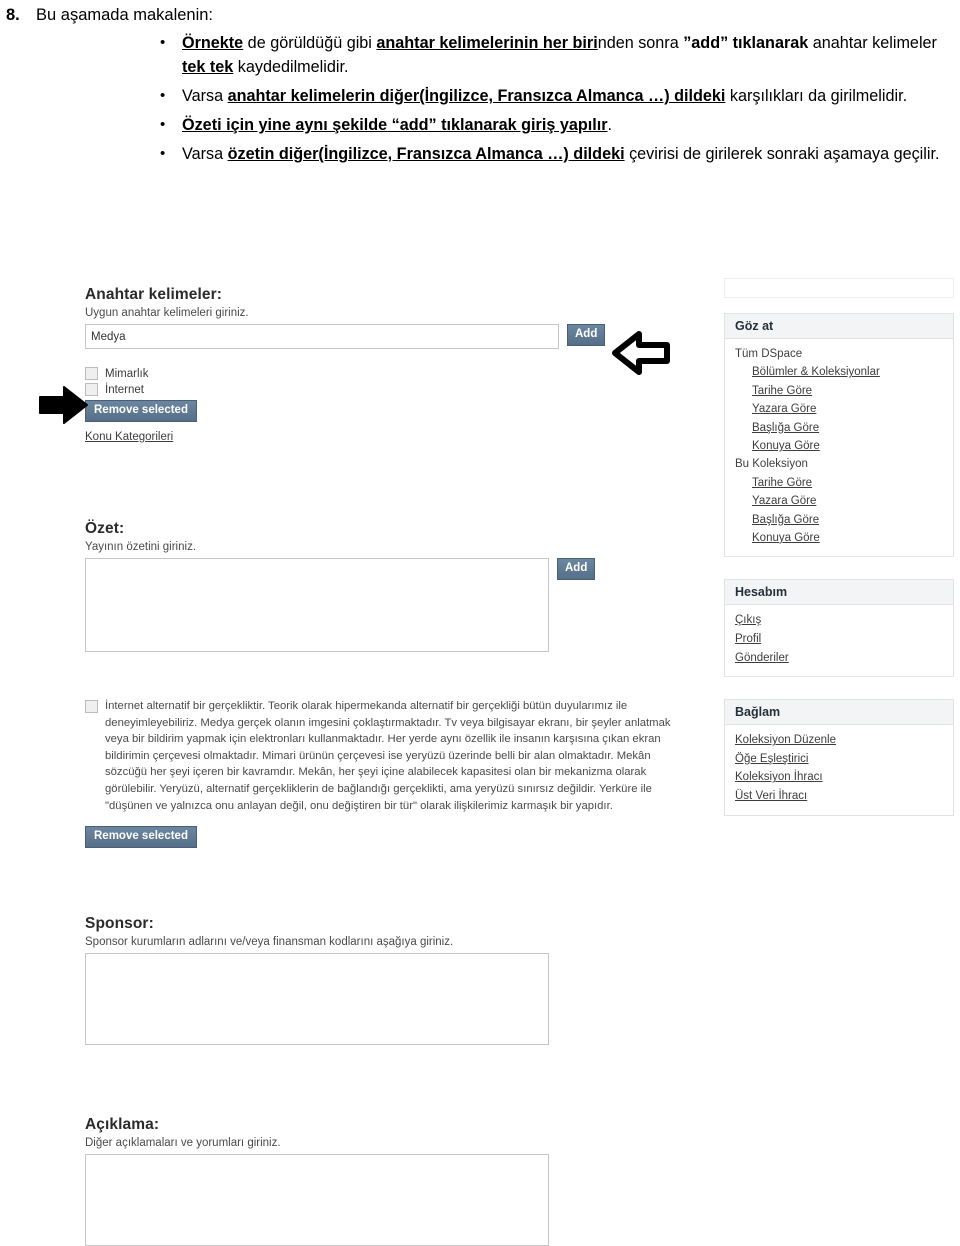 This screenshot has width=960, height=1246. What do you see at coordinates (127, 373) in the screenshot?
I see `keyword-checkbox-label-1: Mimarlık` at bounding box center [127, 373].